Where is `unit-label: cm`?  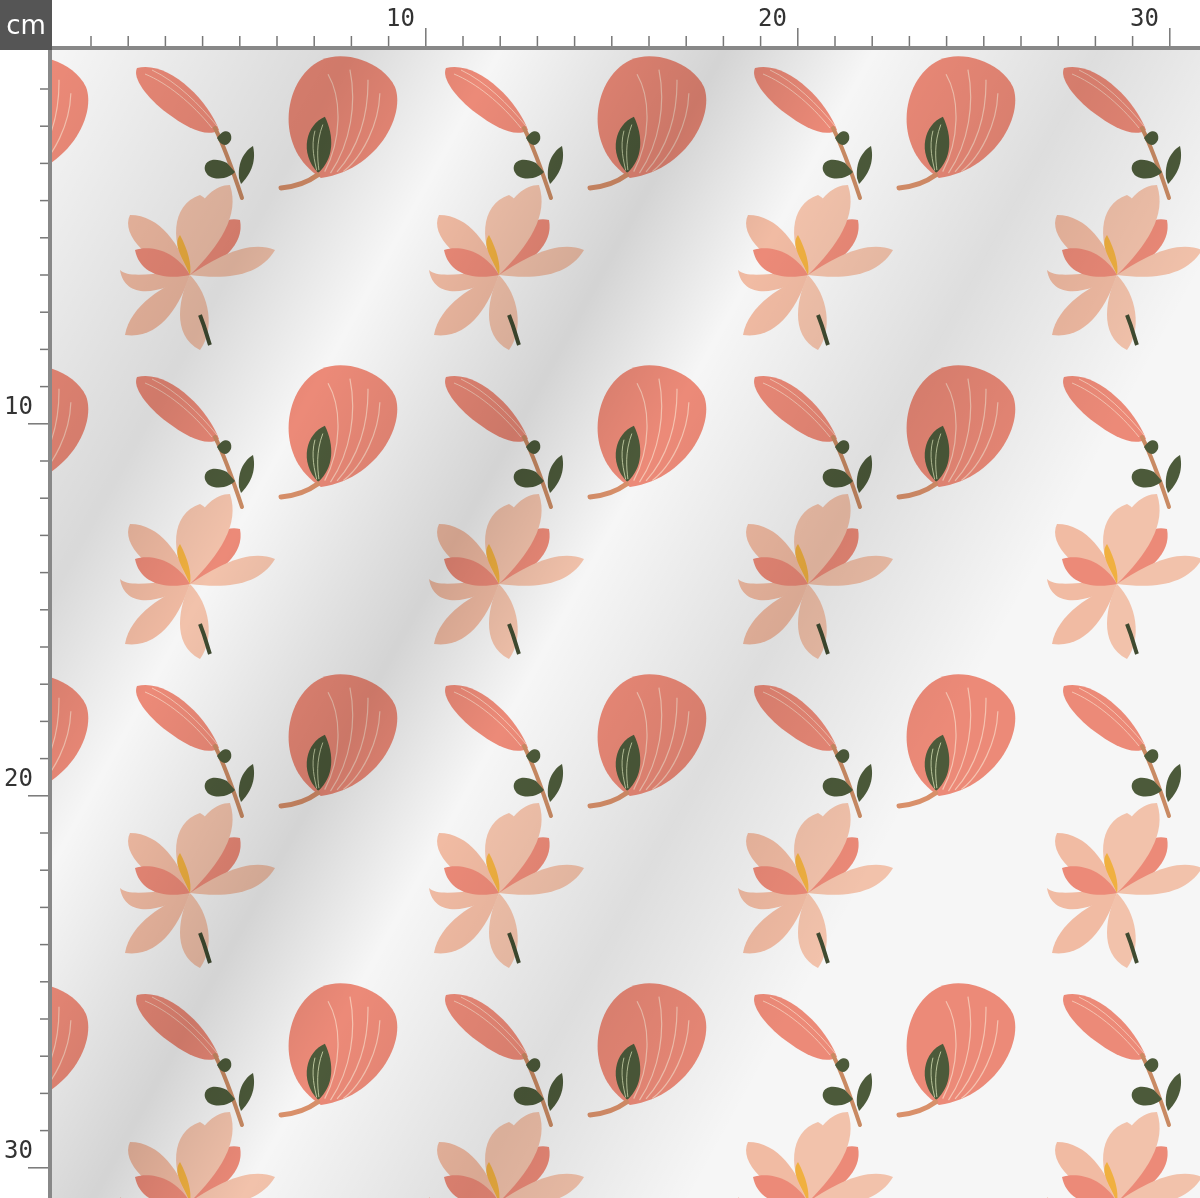 unit-label: cm is located at coordinates (26, 25).